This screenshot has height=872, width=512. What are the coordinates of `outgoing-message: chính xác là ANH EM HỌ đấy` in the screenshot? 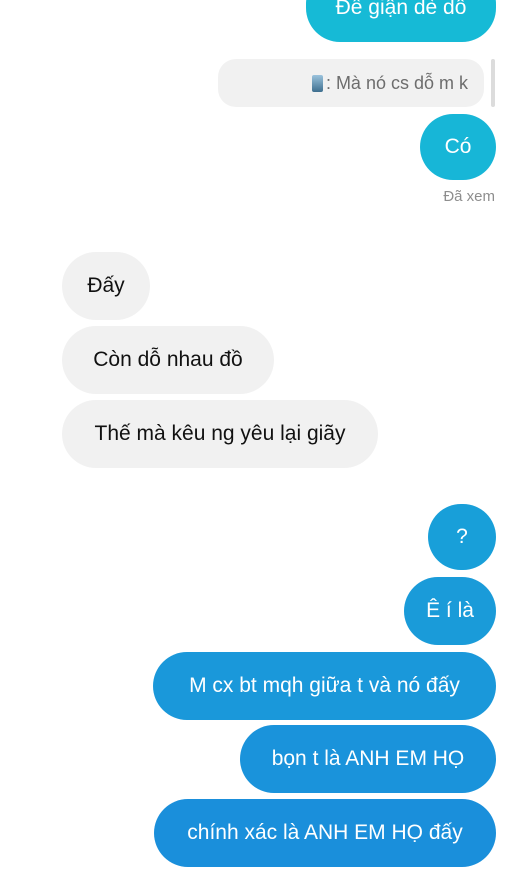 It's located at (325, 833).